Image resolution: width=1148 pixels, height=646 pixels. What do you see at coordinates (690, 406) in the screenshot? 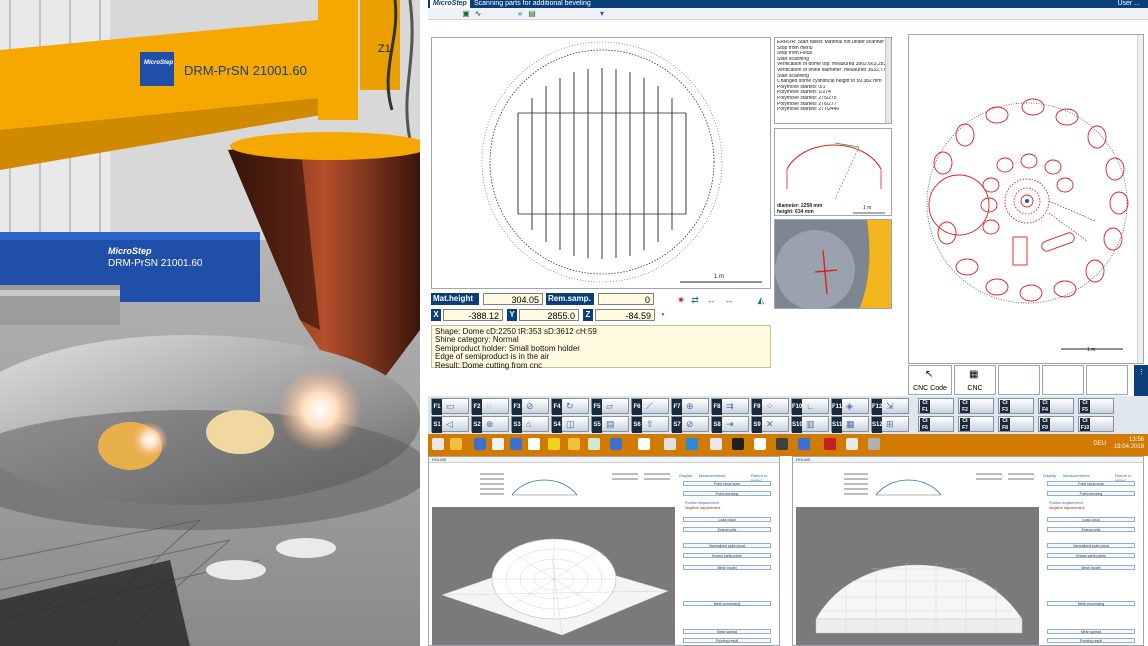
I see `fkey-f7: F7 ⊕` at bounding box center [690, 406].